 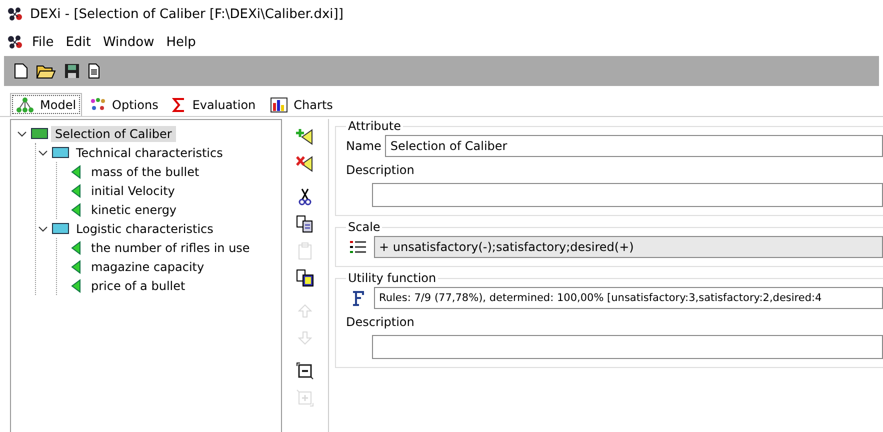 I want to click on scissors-icon, so click(x=305, y=197).